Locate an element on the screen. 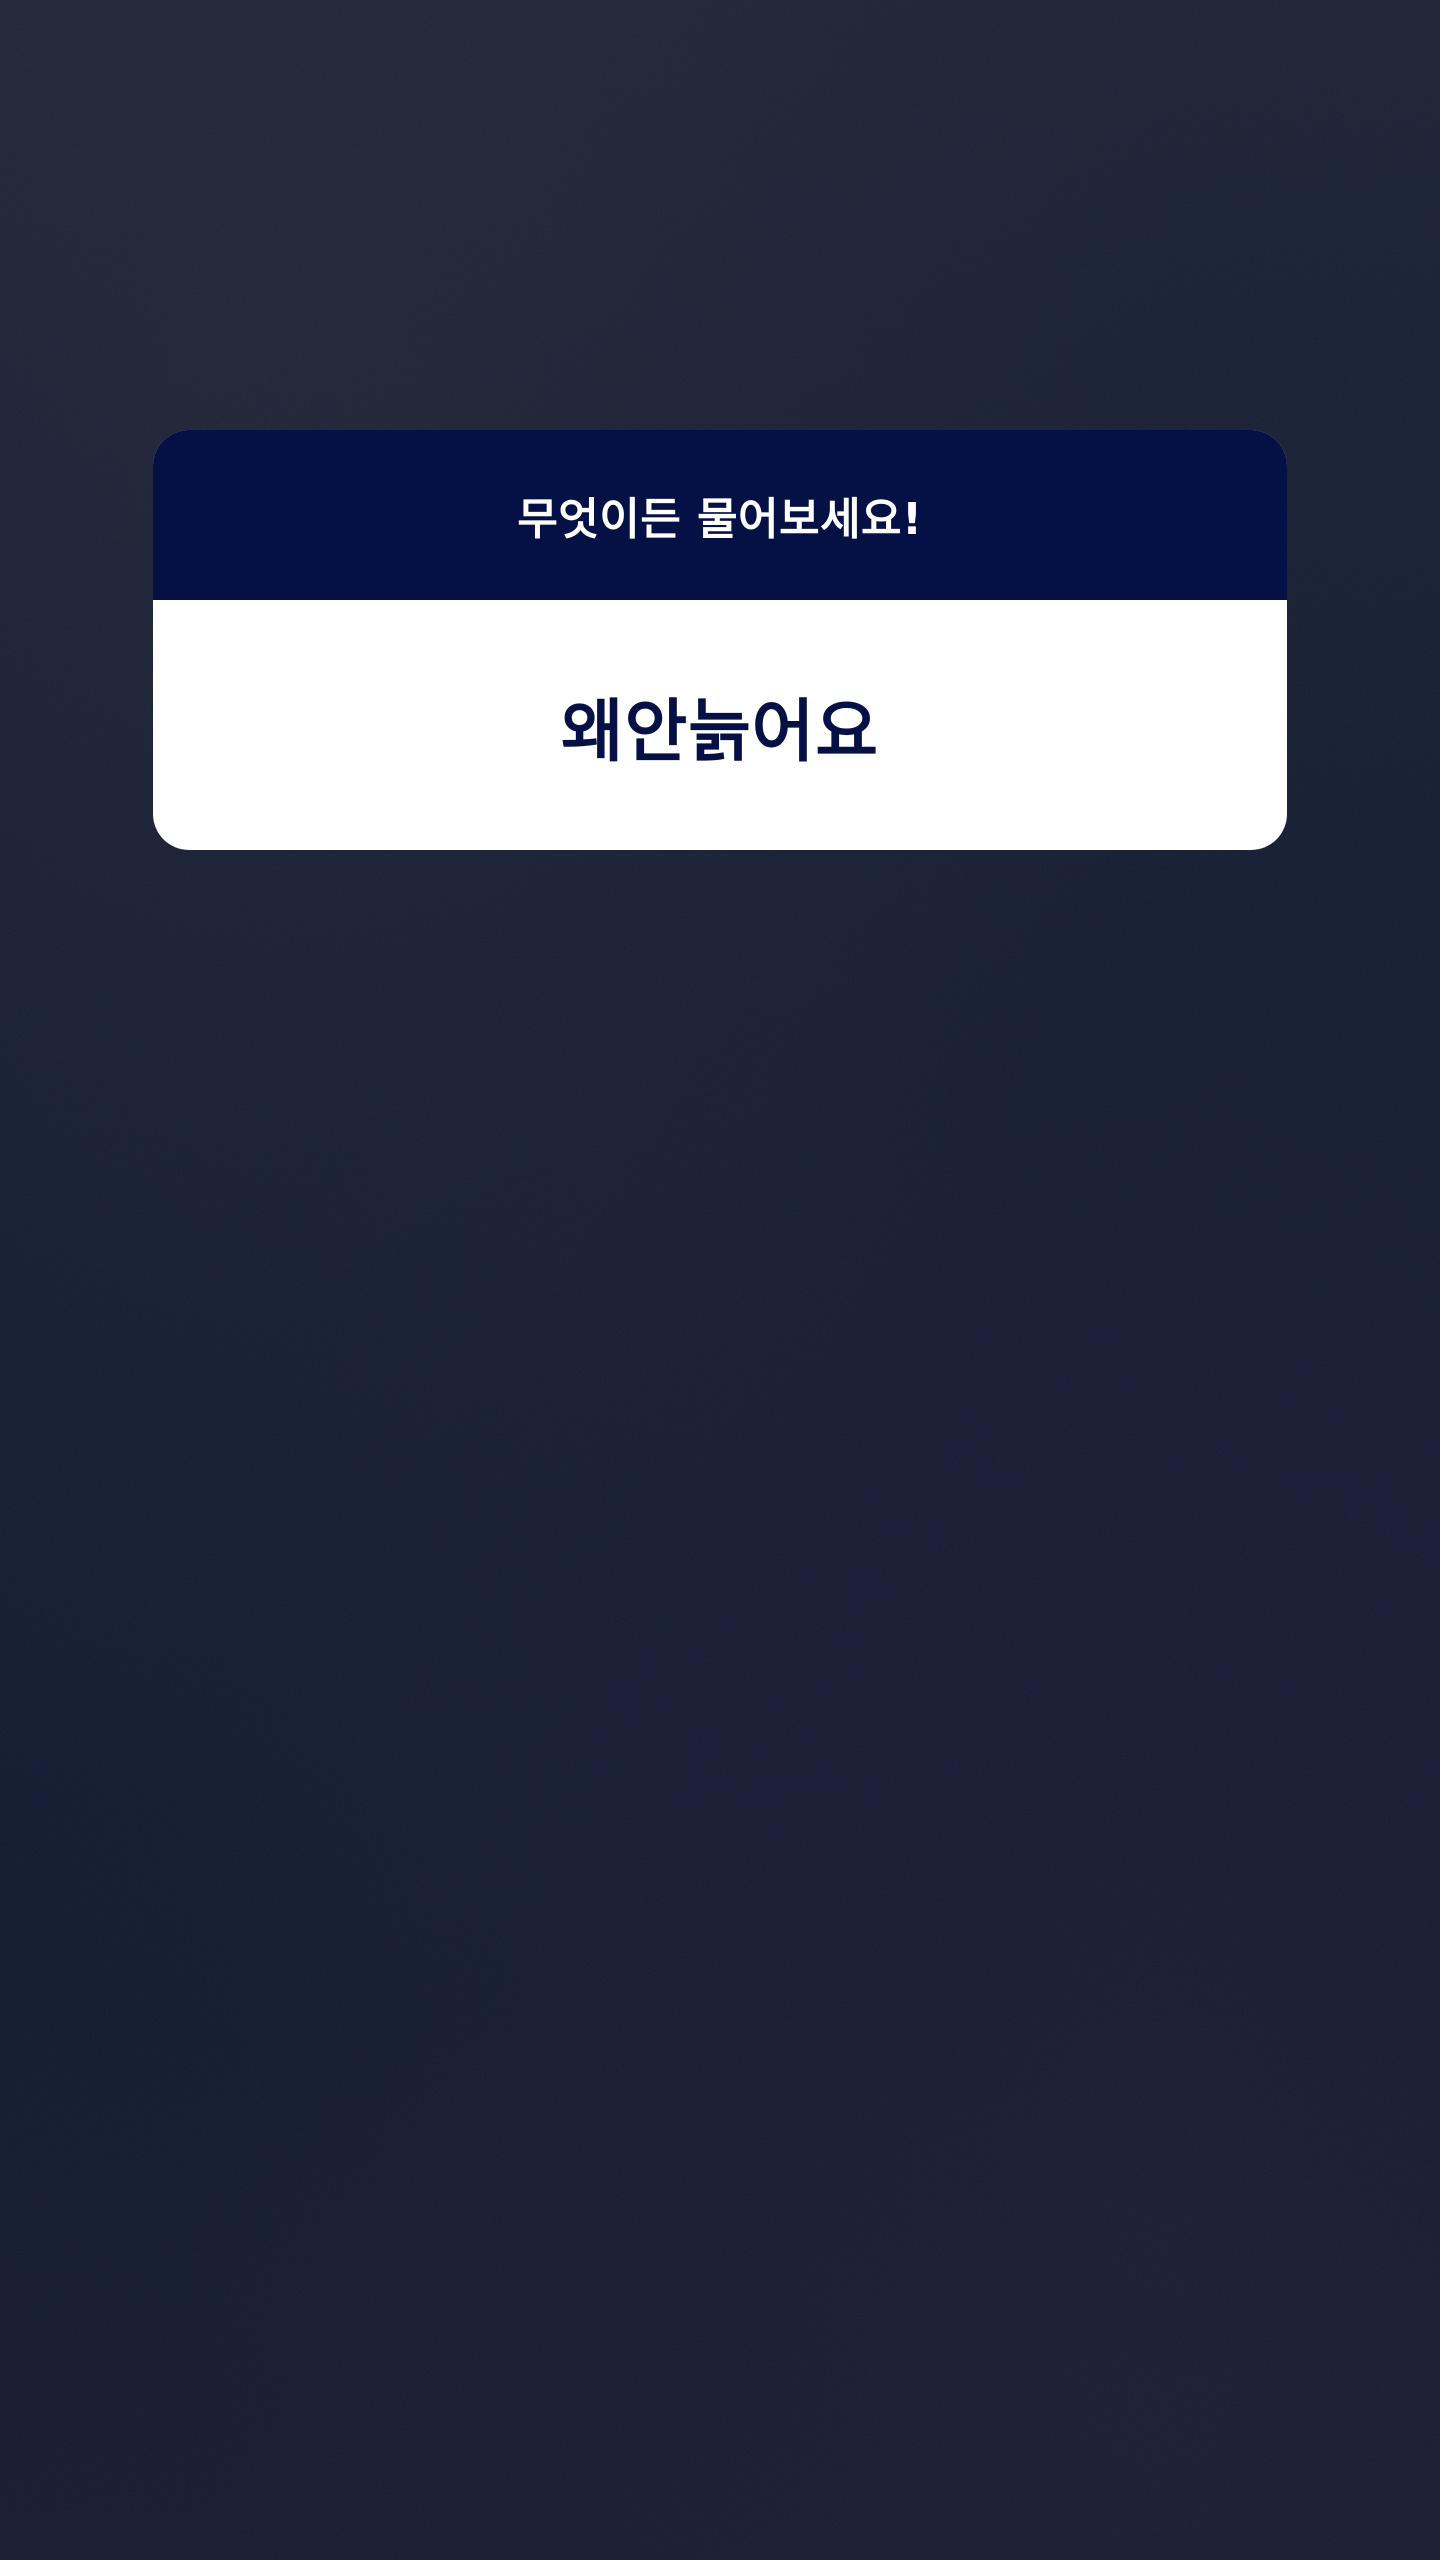 The height and width of the screenshot is (2560, 1440). question-sticker-body: 왜안늙어요 is located at coordinates (720, 725).